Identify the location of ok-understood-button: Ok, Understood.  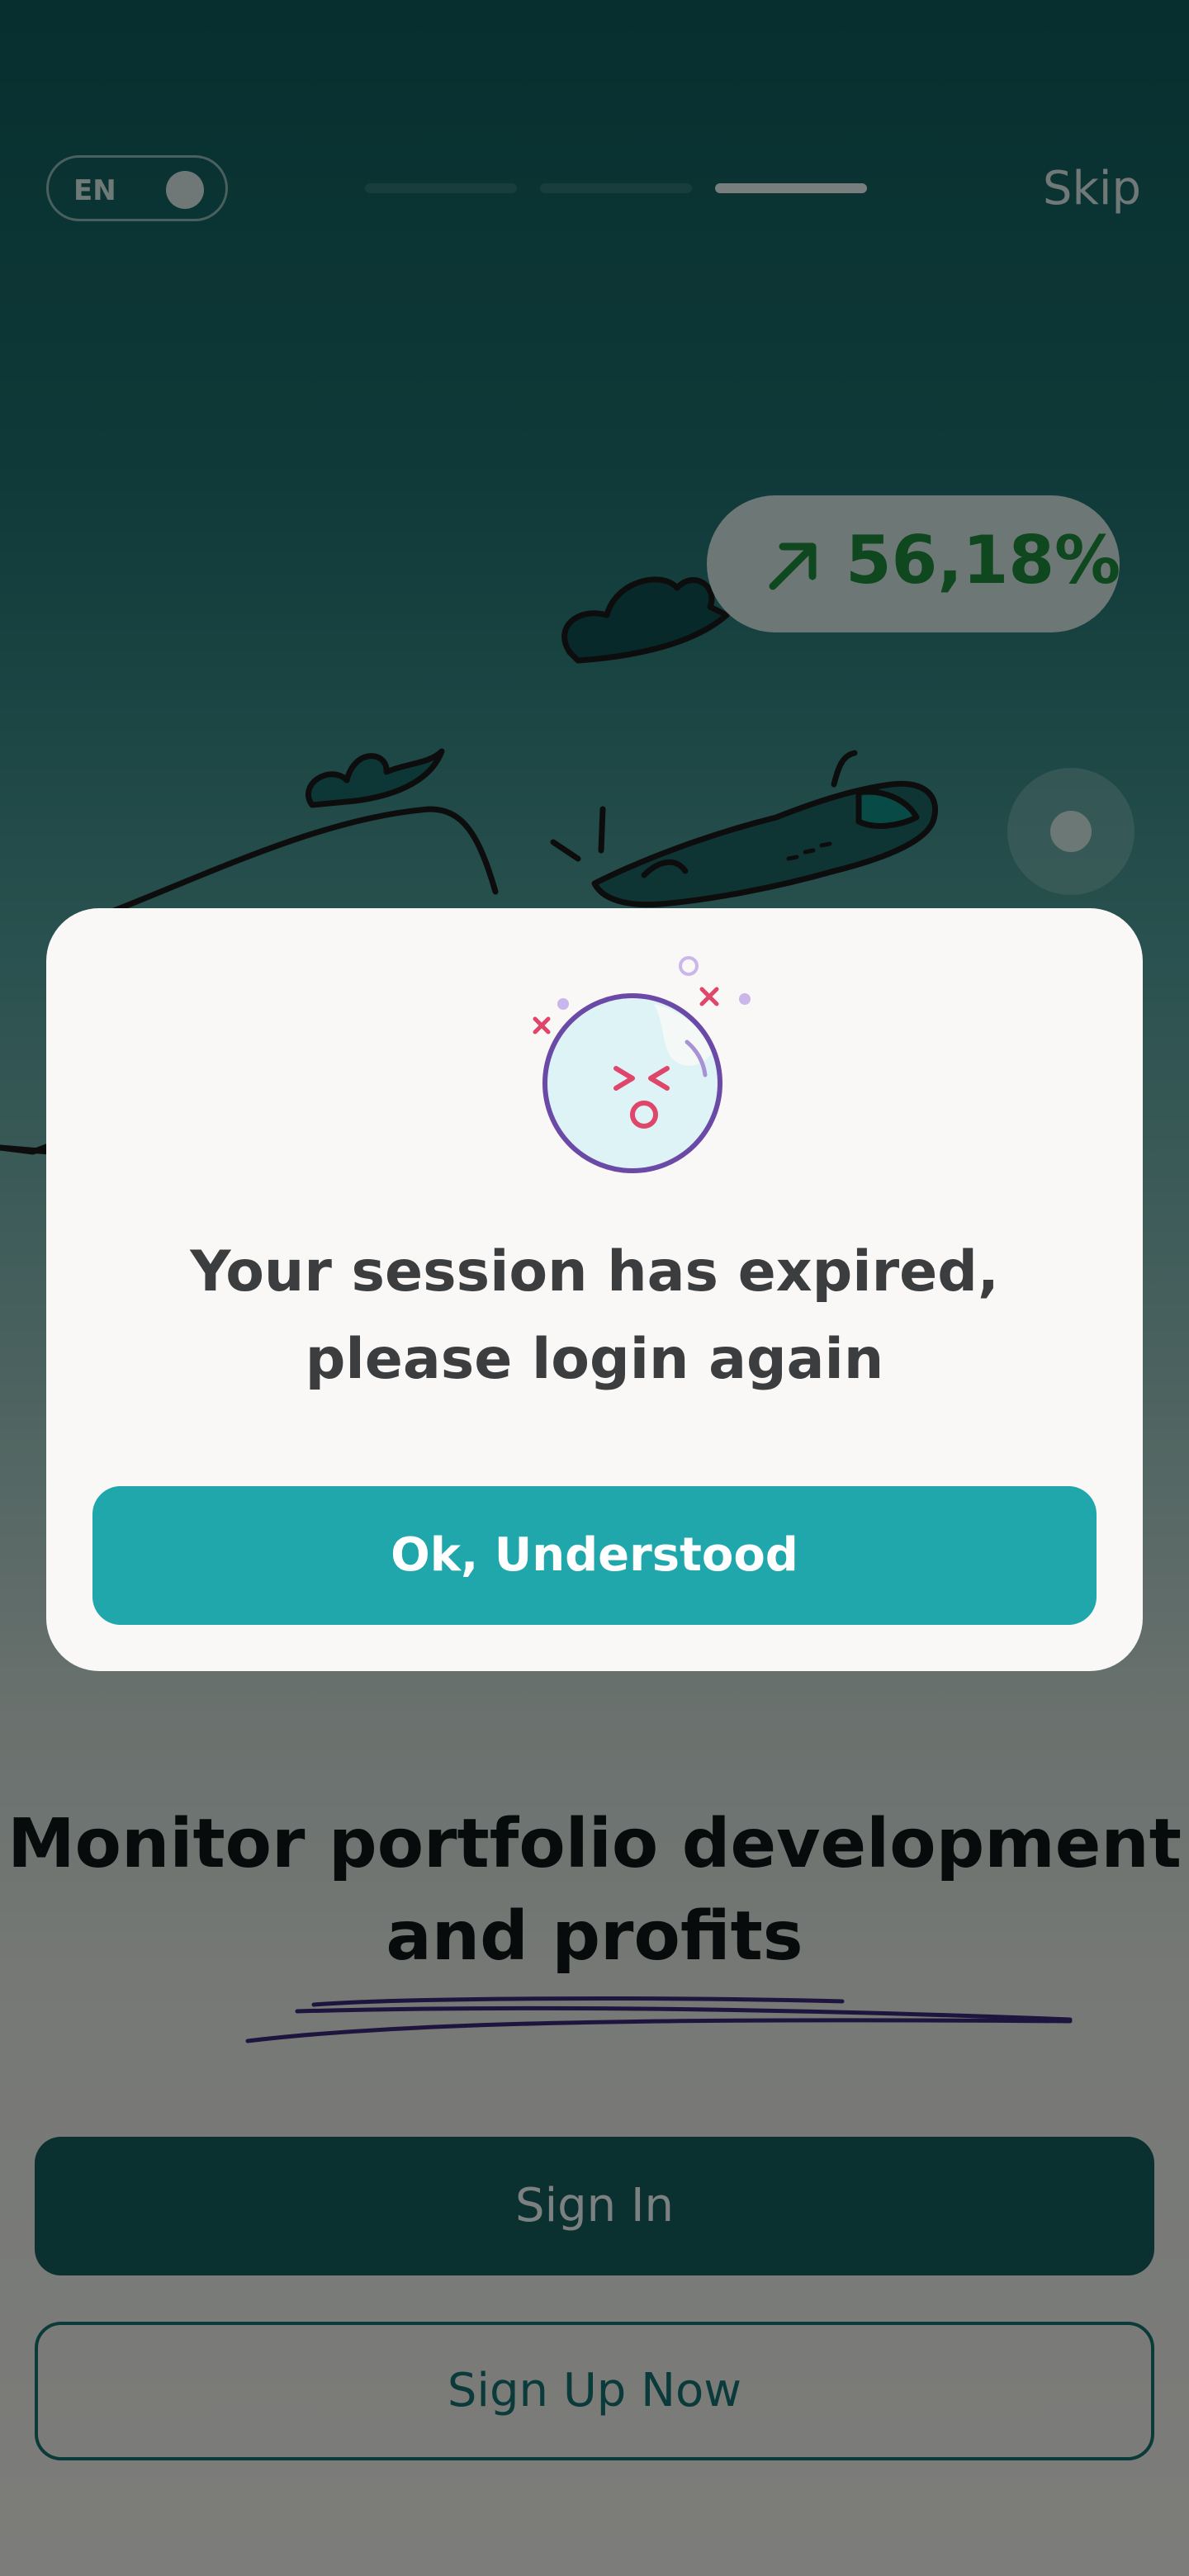
(594, 1555).